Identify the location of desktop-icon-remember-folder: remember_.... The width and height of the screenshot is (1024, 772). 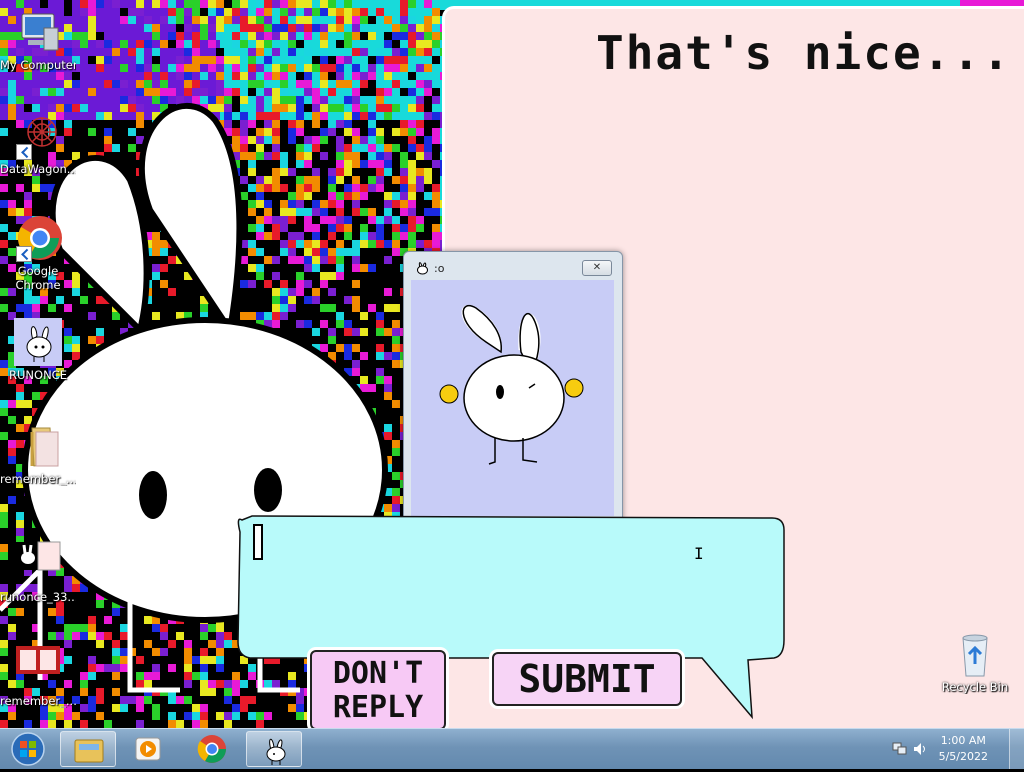
(38, 454).